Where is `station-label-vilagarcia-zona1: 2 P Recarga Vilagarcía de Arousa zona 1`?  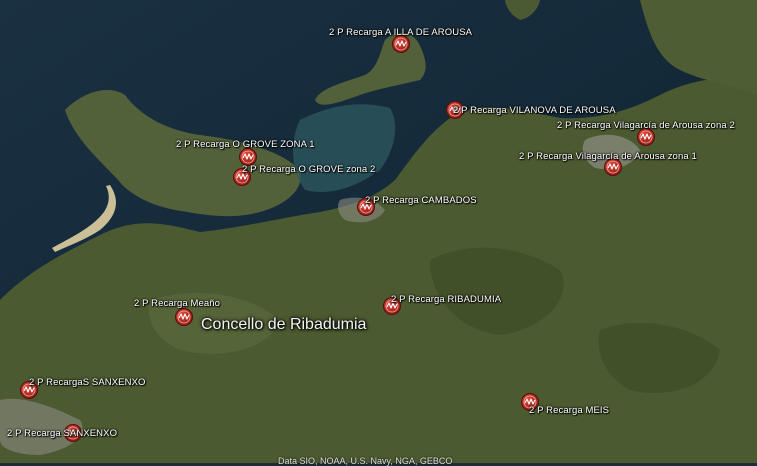 station-label-vilagarcia-zona1: 2 P Recarga Vilagarcía de Arousa zona 1 is located at coordinates (608, 156).